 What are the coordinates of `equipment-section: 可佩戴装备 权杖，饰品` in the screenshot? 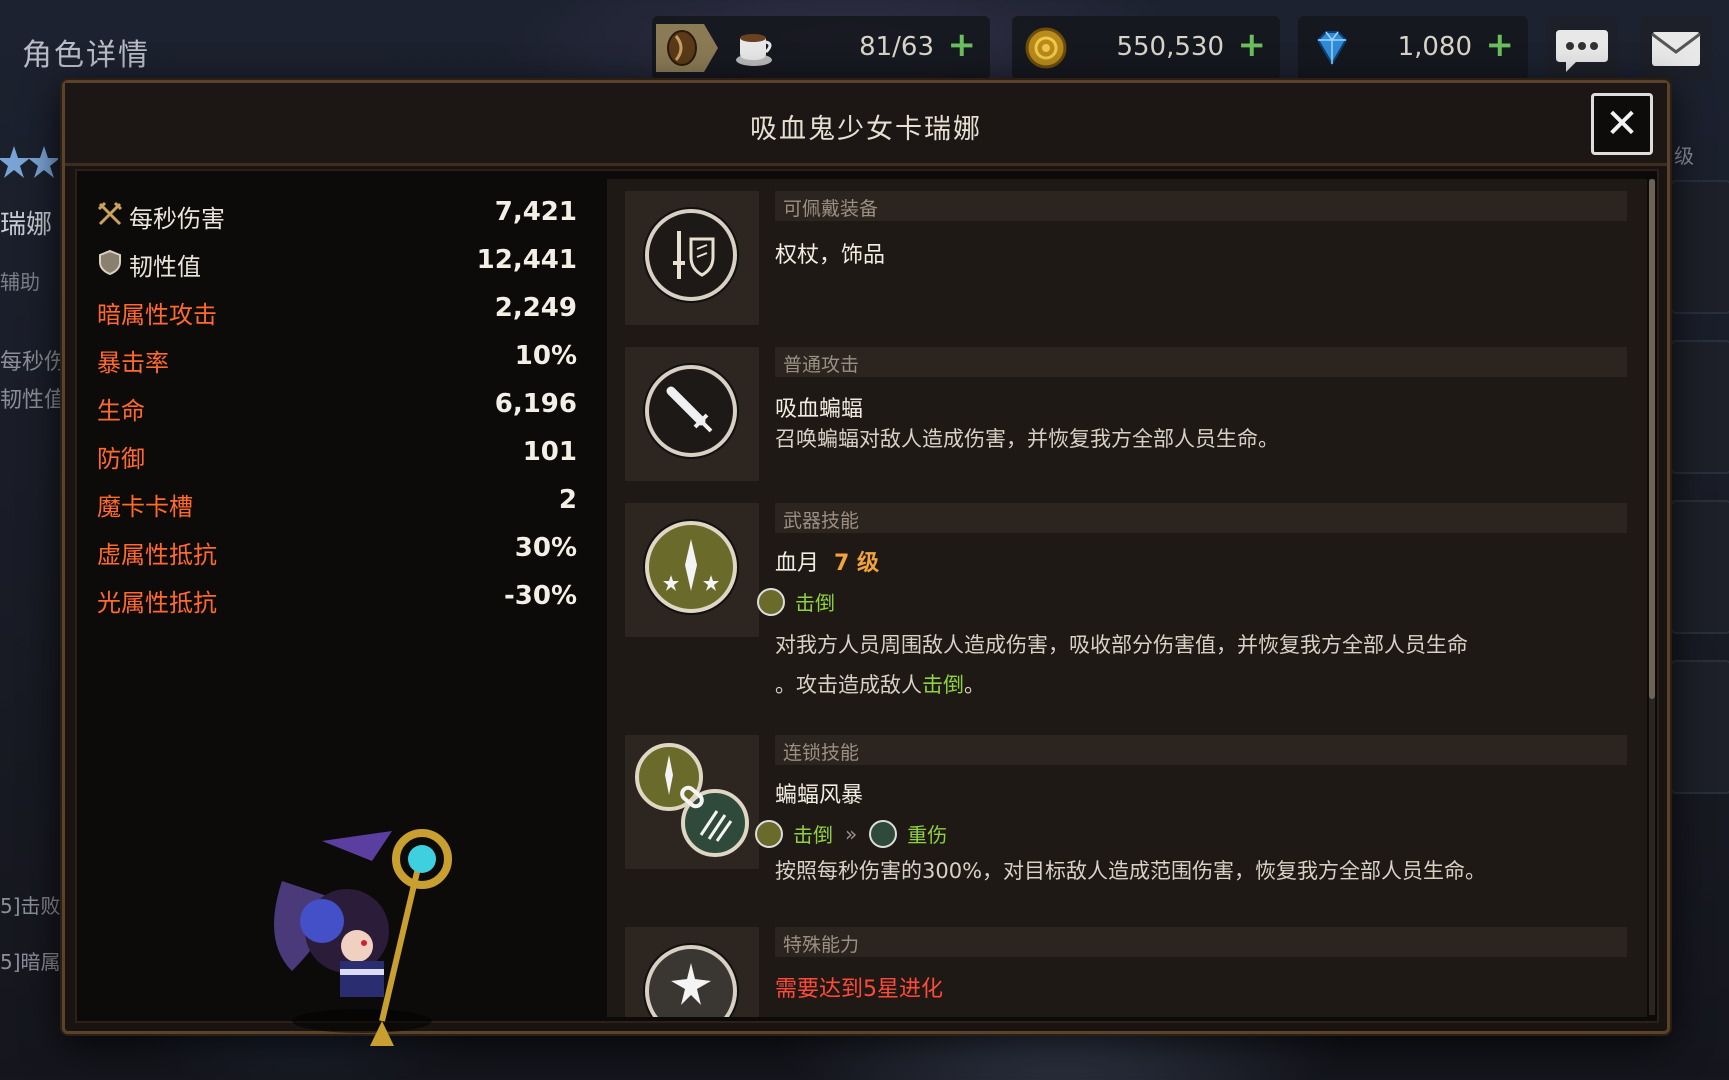 It's located at (1126, 258).